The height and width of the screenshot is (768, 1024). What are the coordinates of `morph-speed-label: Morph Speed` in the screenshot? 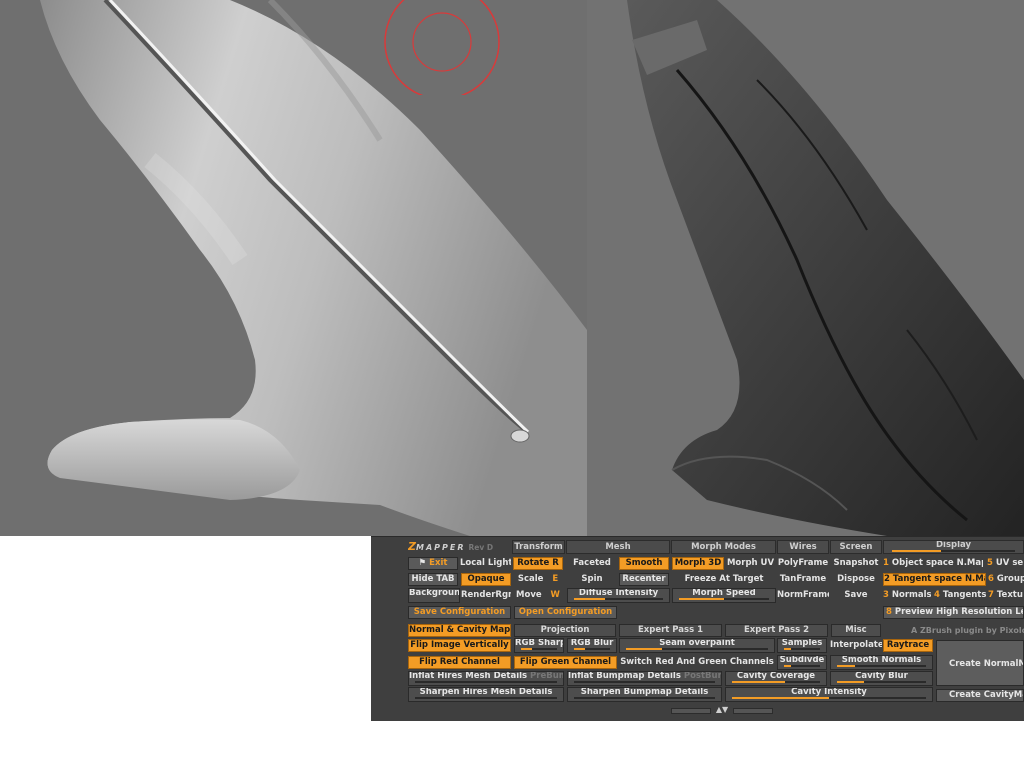 It's located at (724, 593).